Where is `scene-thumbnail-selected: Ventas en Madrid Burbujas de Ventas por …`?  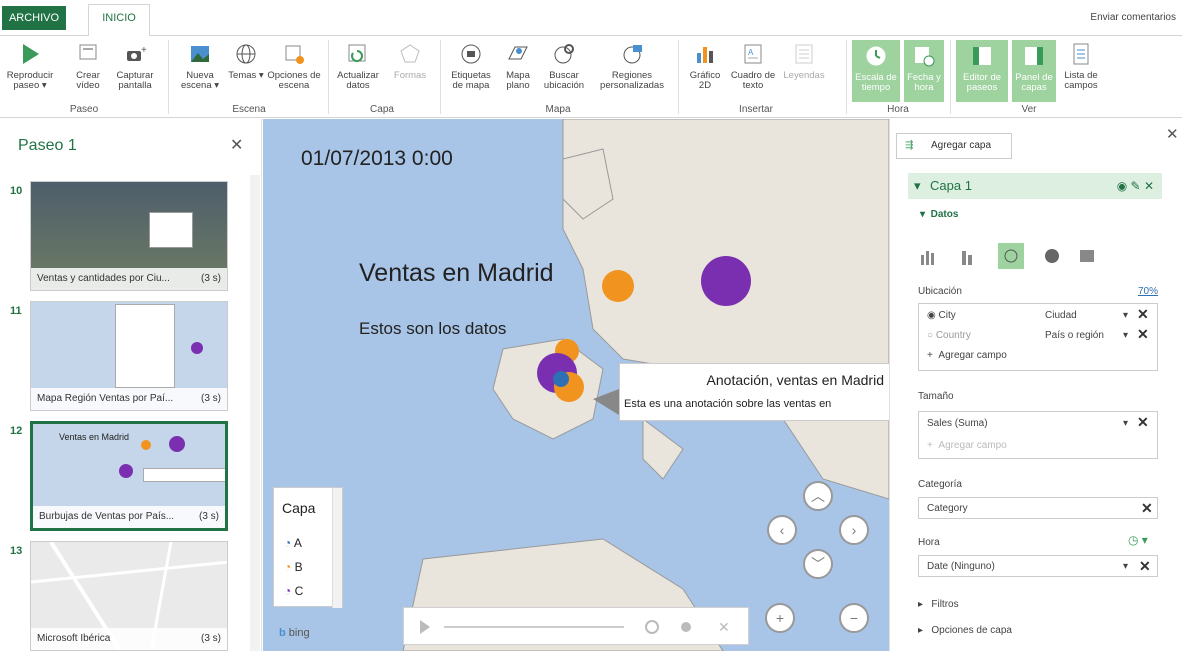
scene-thumbnail-selected: Ventas en Madrid Burbujas de Ventas por … is located at coordinates (129, 476).